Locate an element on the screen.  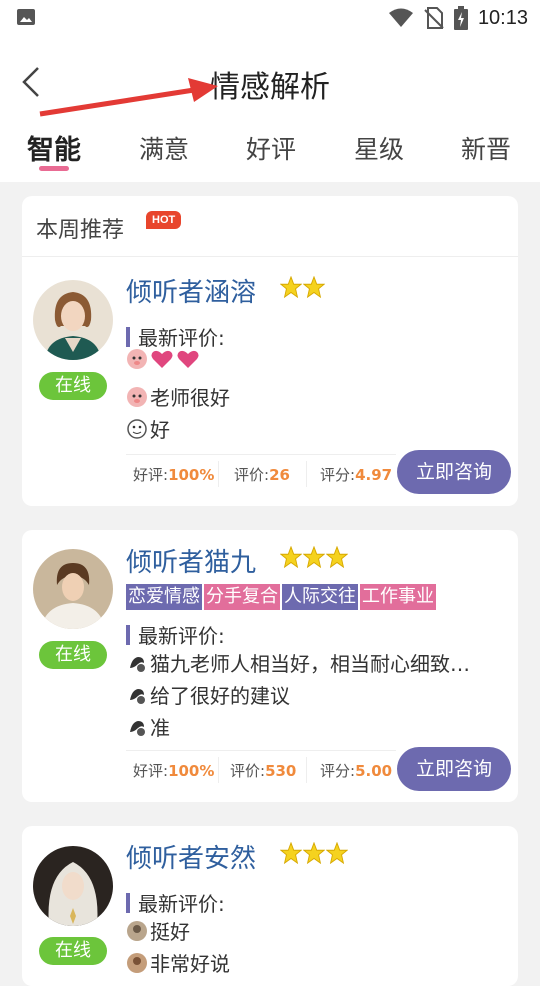
specialty-tag: 恋爱情感 is located at coordinates (164, 597).